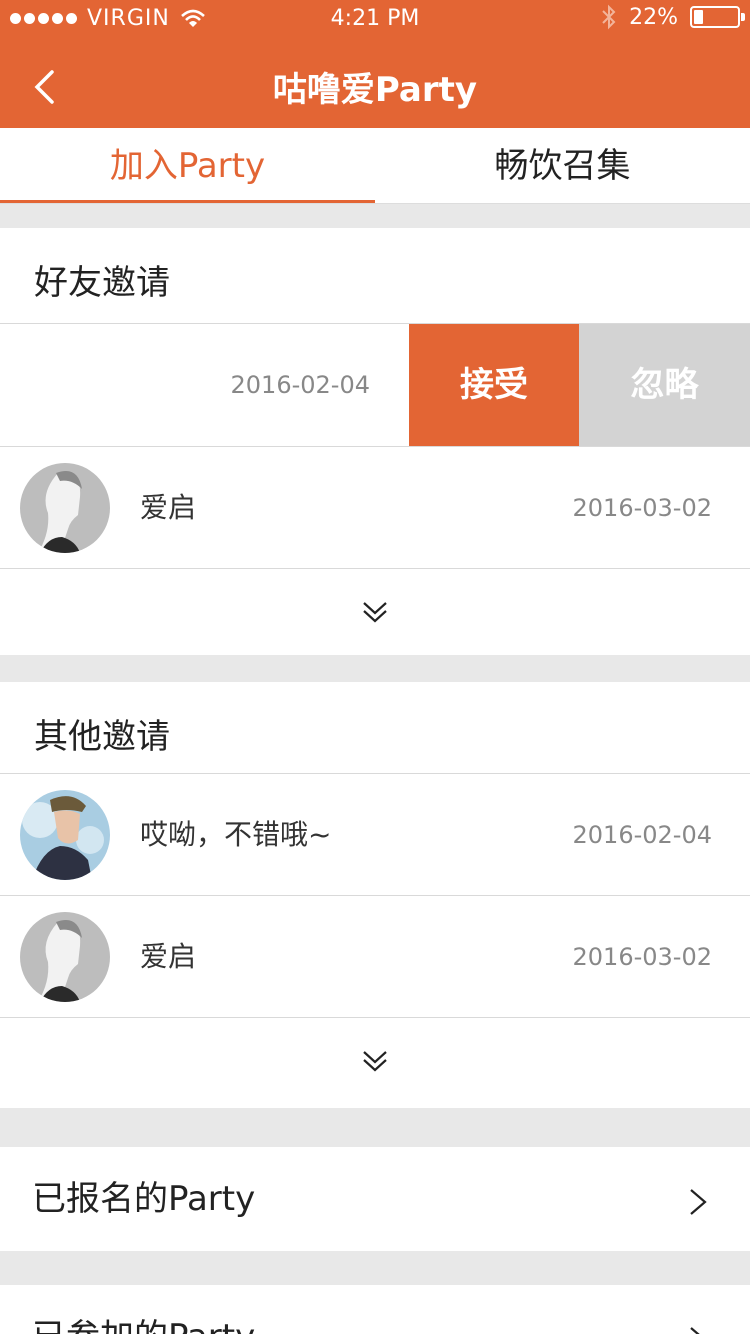 This screenshot has height=1334, width=750. Describe the element at coordinates (375, 20) in the screenshot. I see `status-bar: VIRGIN 4:21 PM 22%` at that location.